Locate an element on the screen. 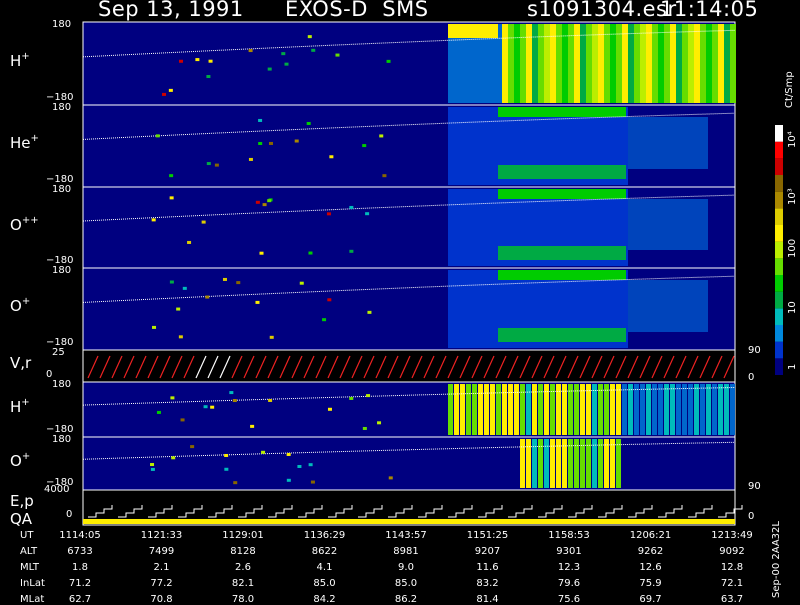  table-cell: 85.0 is located at coordinates (406, 583).